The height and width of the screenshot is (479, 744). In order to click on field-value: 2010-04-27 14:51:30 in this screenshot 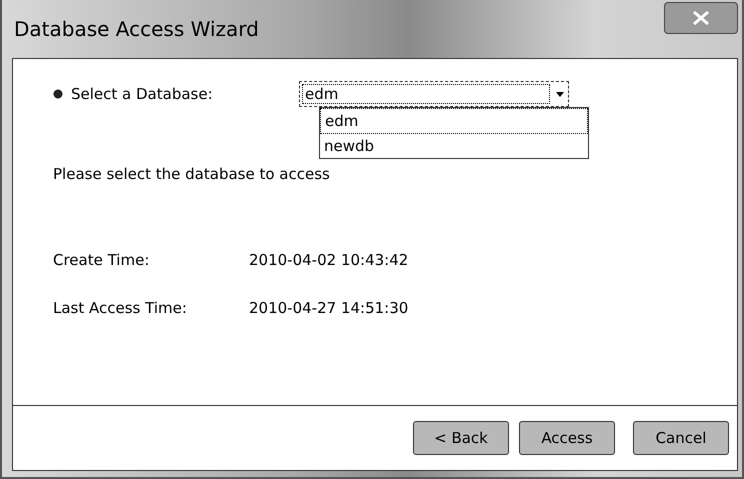, I will do `click(328, 308)`.